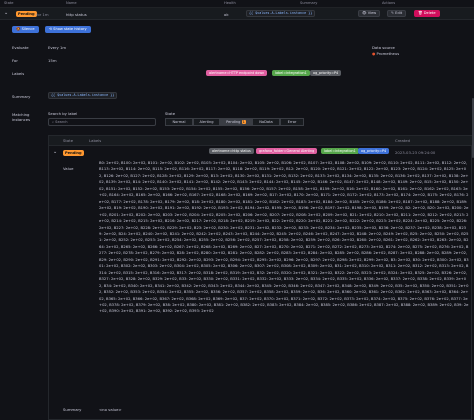 The image size is (474, 420). Describe the element at coordinates (364, 13) in the screenshot. I see `eye-icon: 👁` at that location.